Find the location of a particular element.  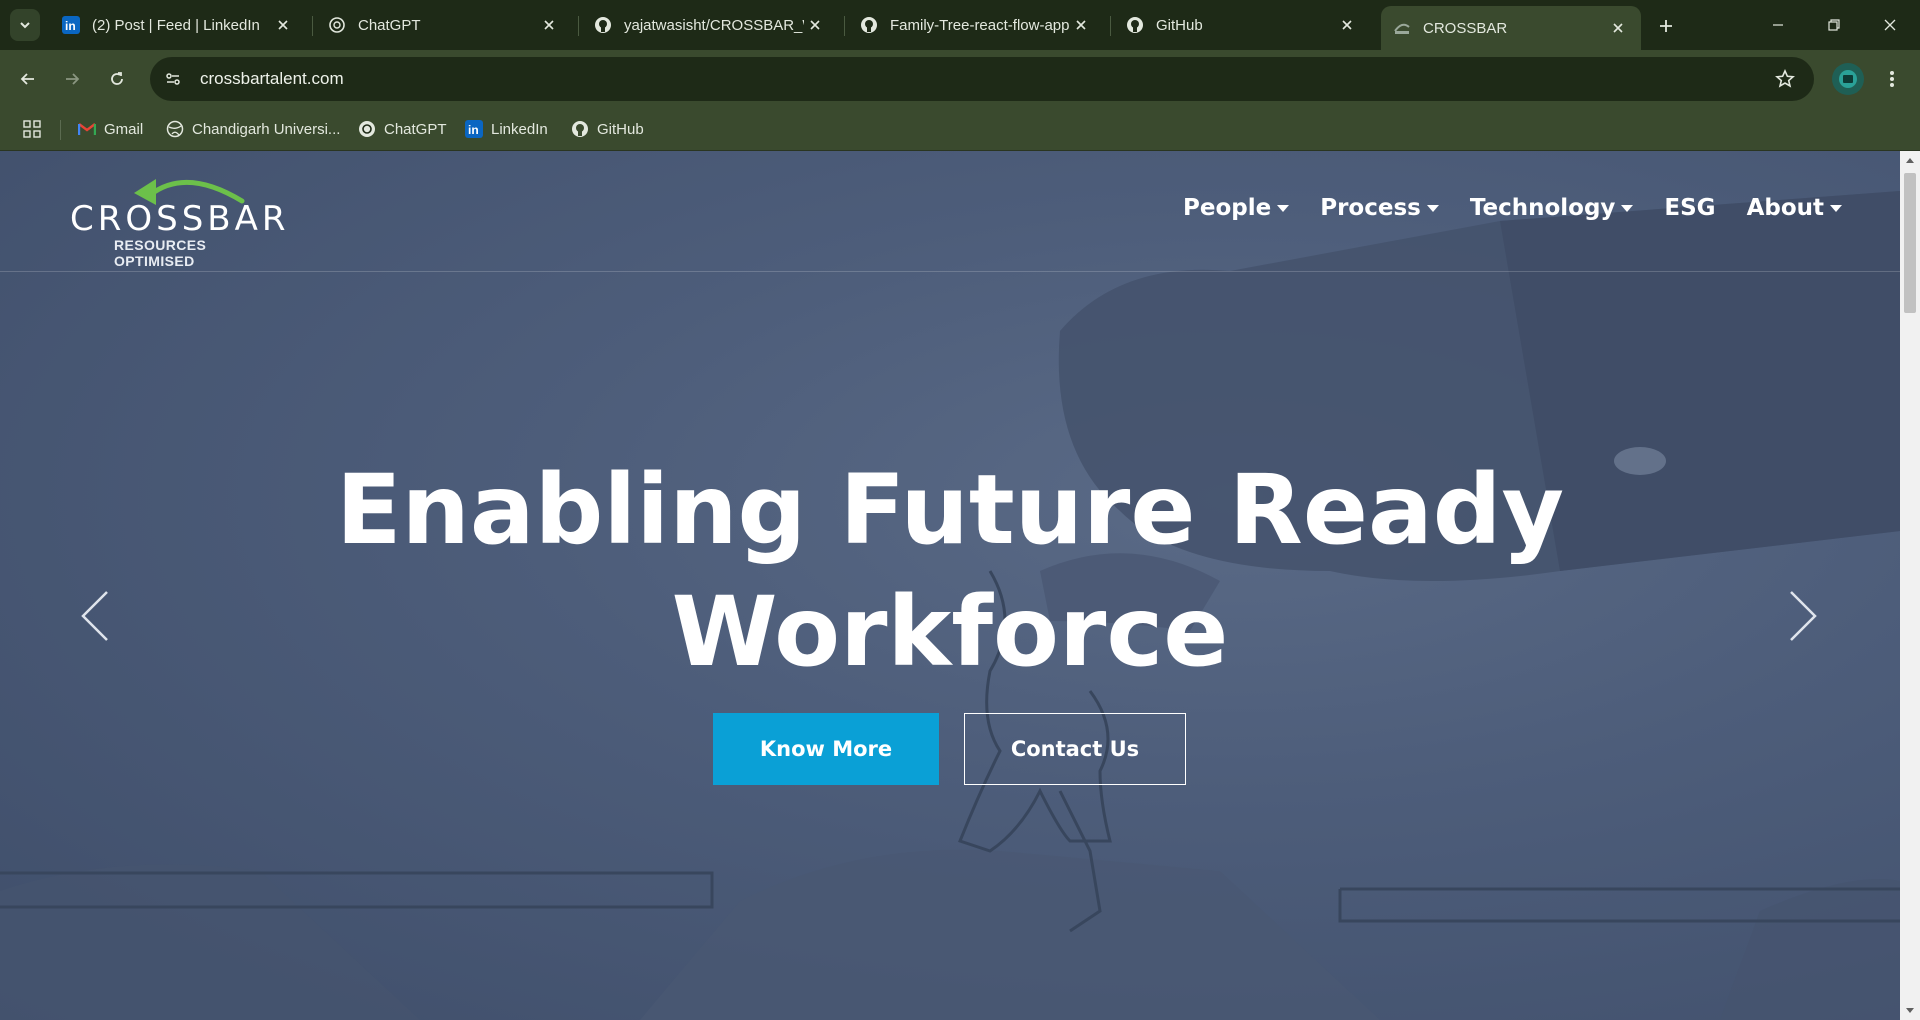

bookmark-star-button is located at coordinates (1785, 79).